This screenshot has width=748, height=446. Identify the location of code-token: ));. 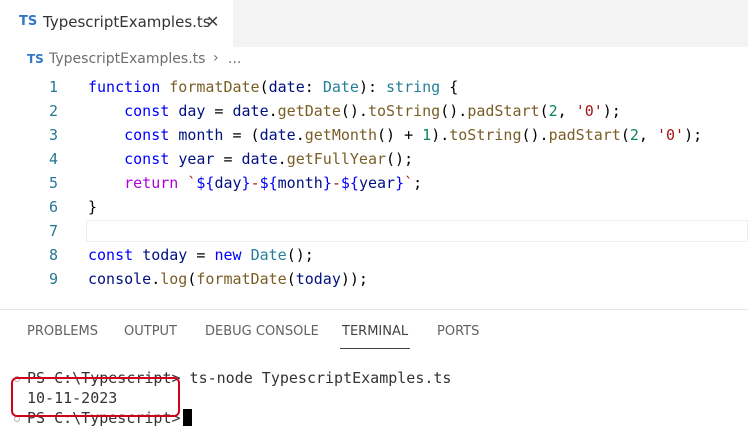
(354, 279).